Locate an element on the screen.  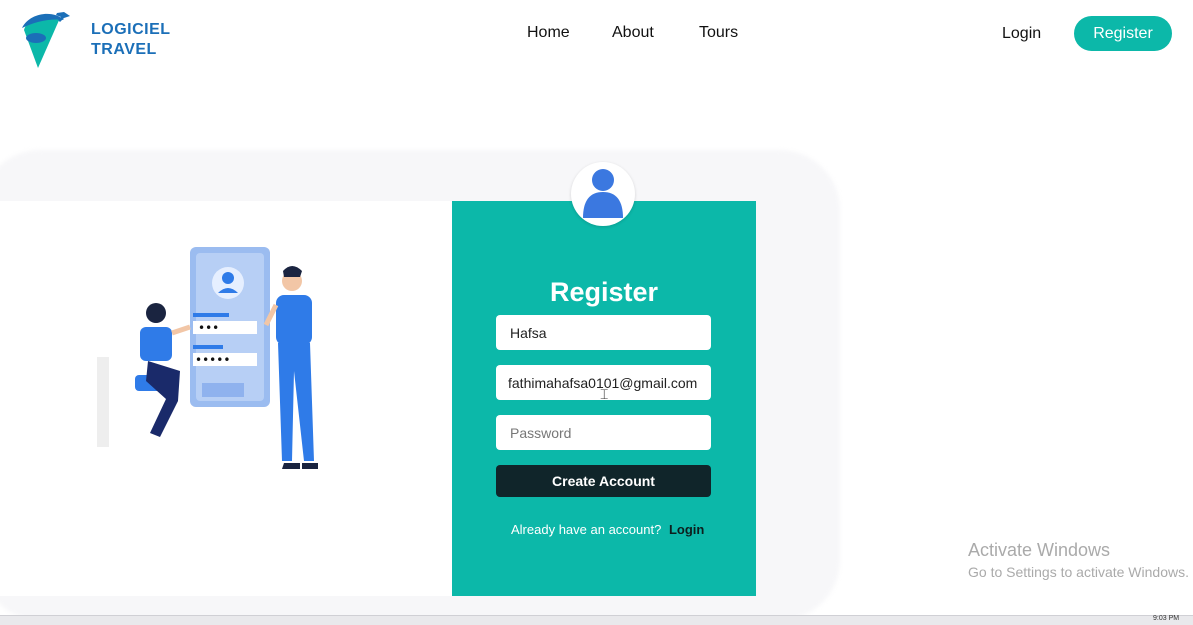
nav-about: About is located at coordinates (633, 33).